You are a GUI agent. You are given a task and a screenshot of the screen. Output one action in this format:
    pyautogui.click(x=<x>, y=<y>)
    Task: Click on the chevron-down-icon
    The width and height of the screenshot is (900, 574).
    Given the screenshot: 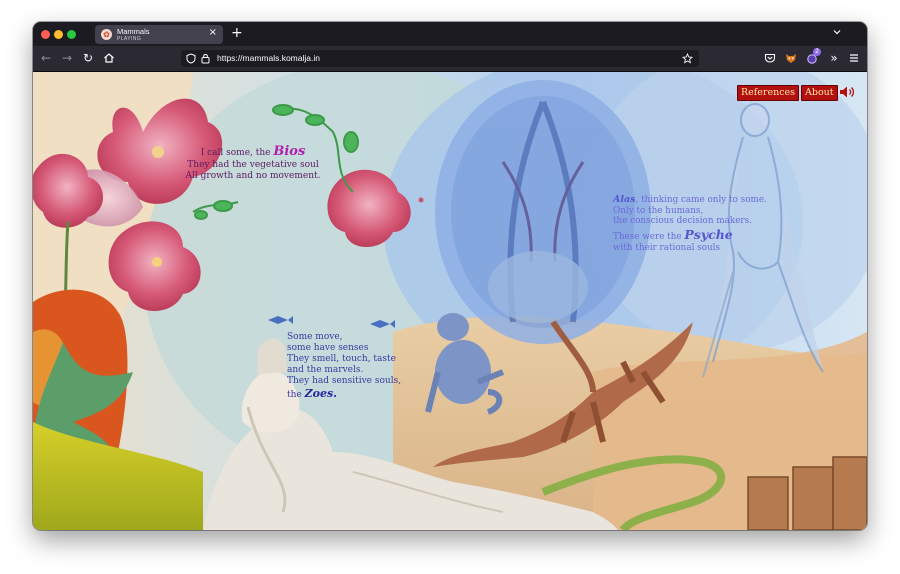 What is the action you would take?
    pyautogui.click(x=837, y=32)
    